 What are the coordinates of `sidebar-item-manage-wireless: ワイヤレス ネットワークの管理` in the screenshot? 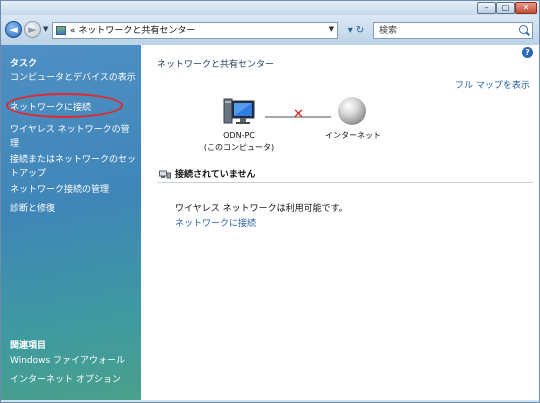 It's located at (73, 137).